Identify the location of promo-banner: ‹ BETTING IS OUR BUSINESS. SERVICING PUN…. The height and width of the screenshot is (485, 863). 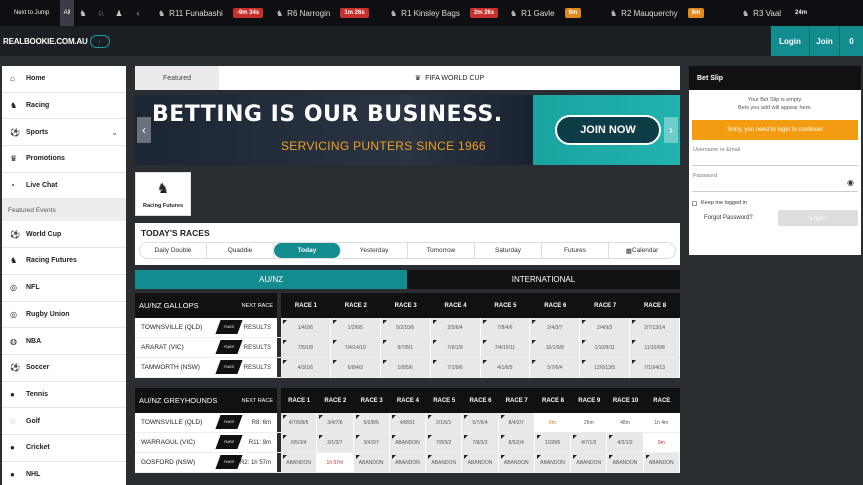
(407, 130).